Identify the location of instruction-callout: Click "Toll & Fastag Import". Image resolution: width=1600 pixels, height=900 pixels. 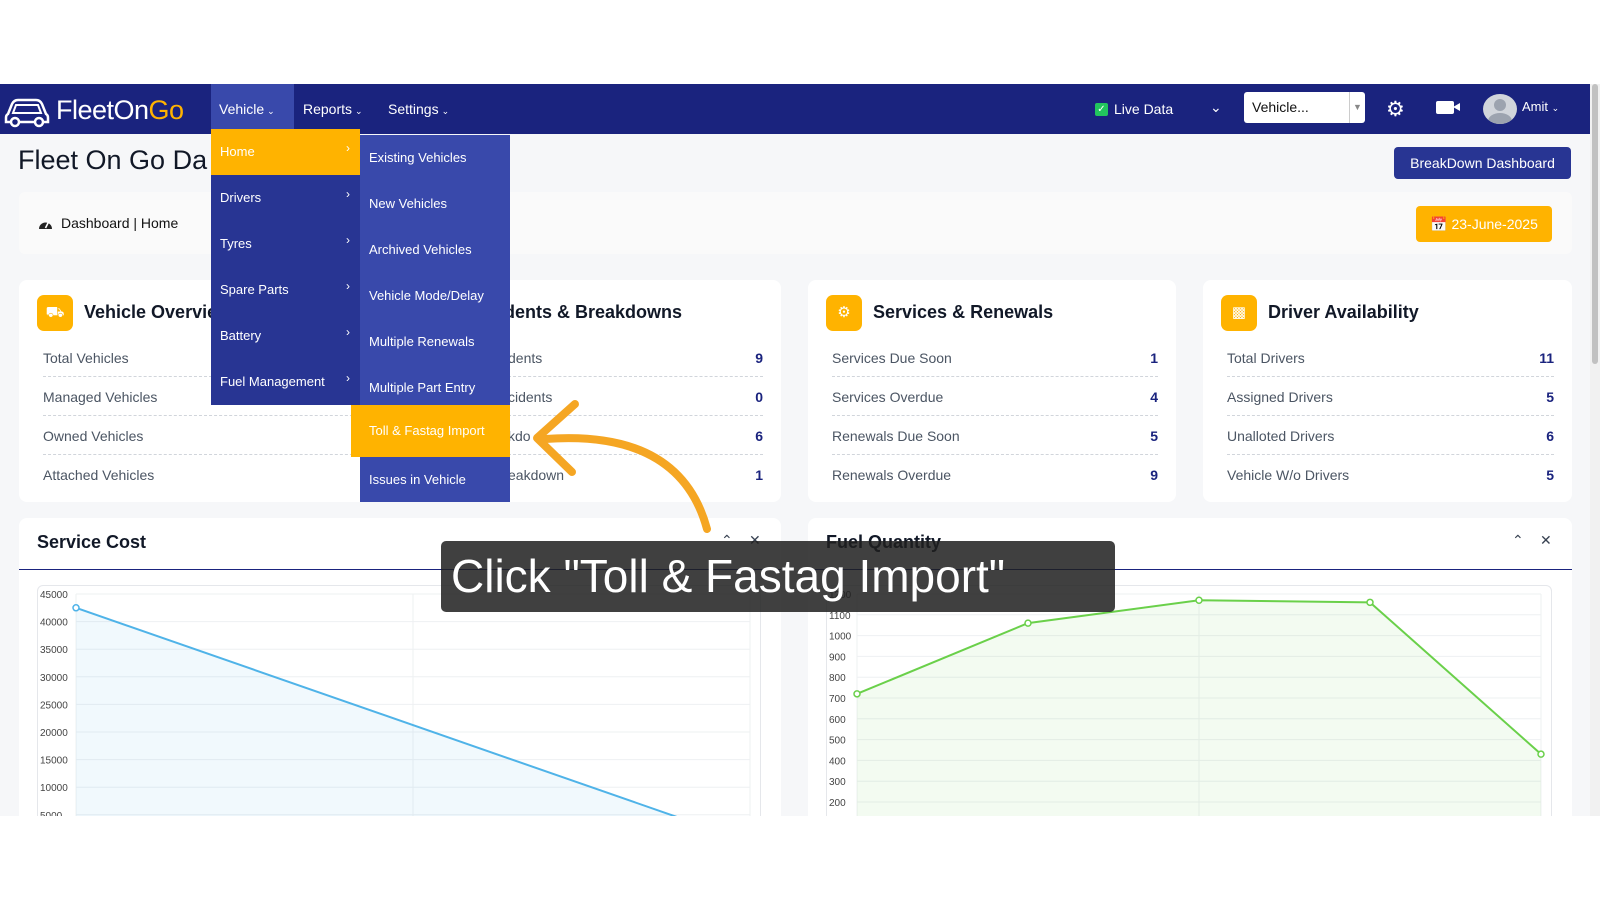
(778, 576).